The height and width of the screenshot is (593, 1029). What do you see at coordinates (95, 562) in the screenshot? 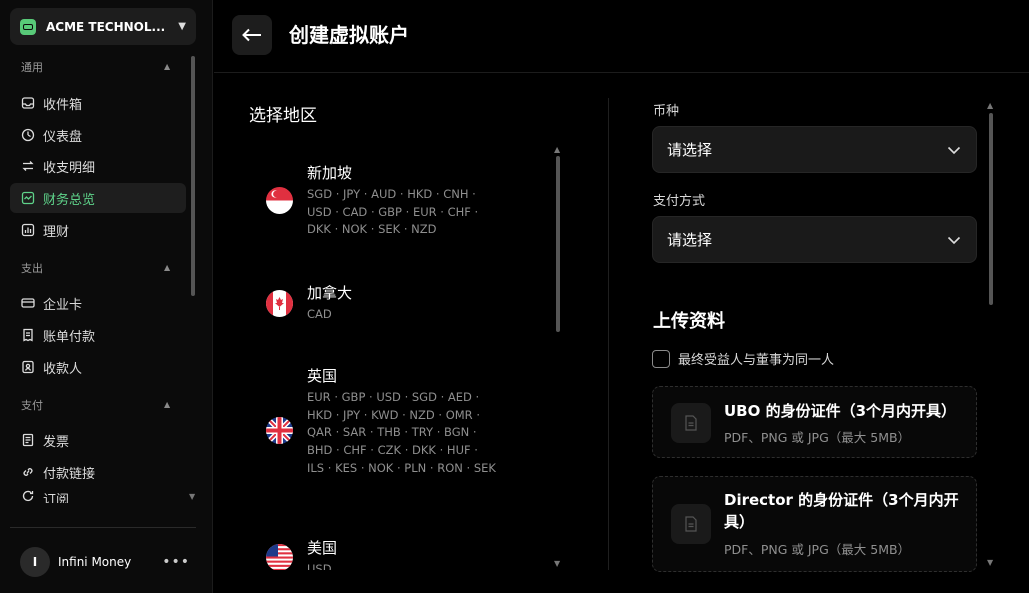
I see `user-name: Infini Money` at bounding box center [95, 562].